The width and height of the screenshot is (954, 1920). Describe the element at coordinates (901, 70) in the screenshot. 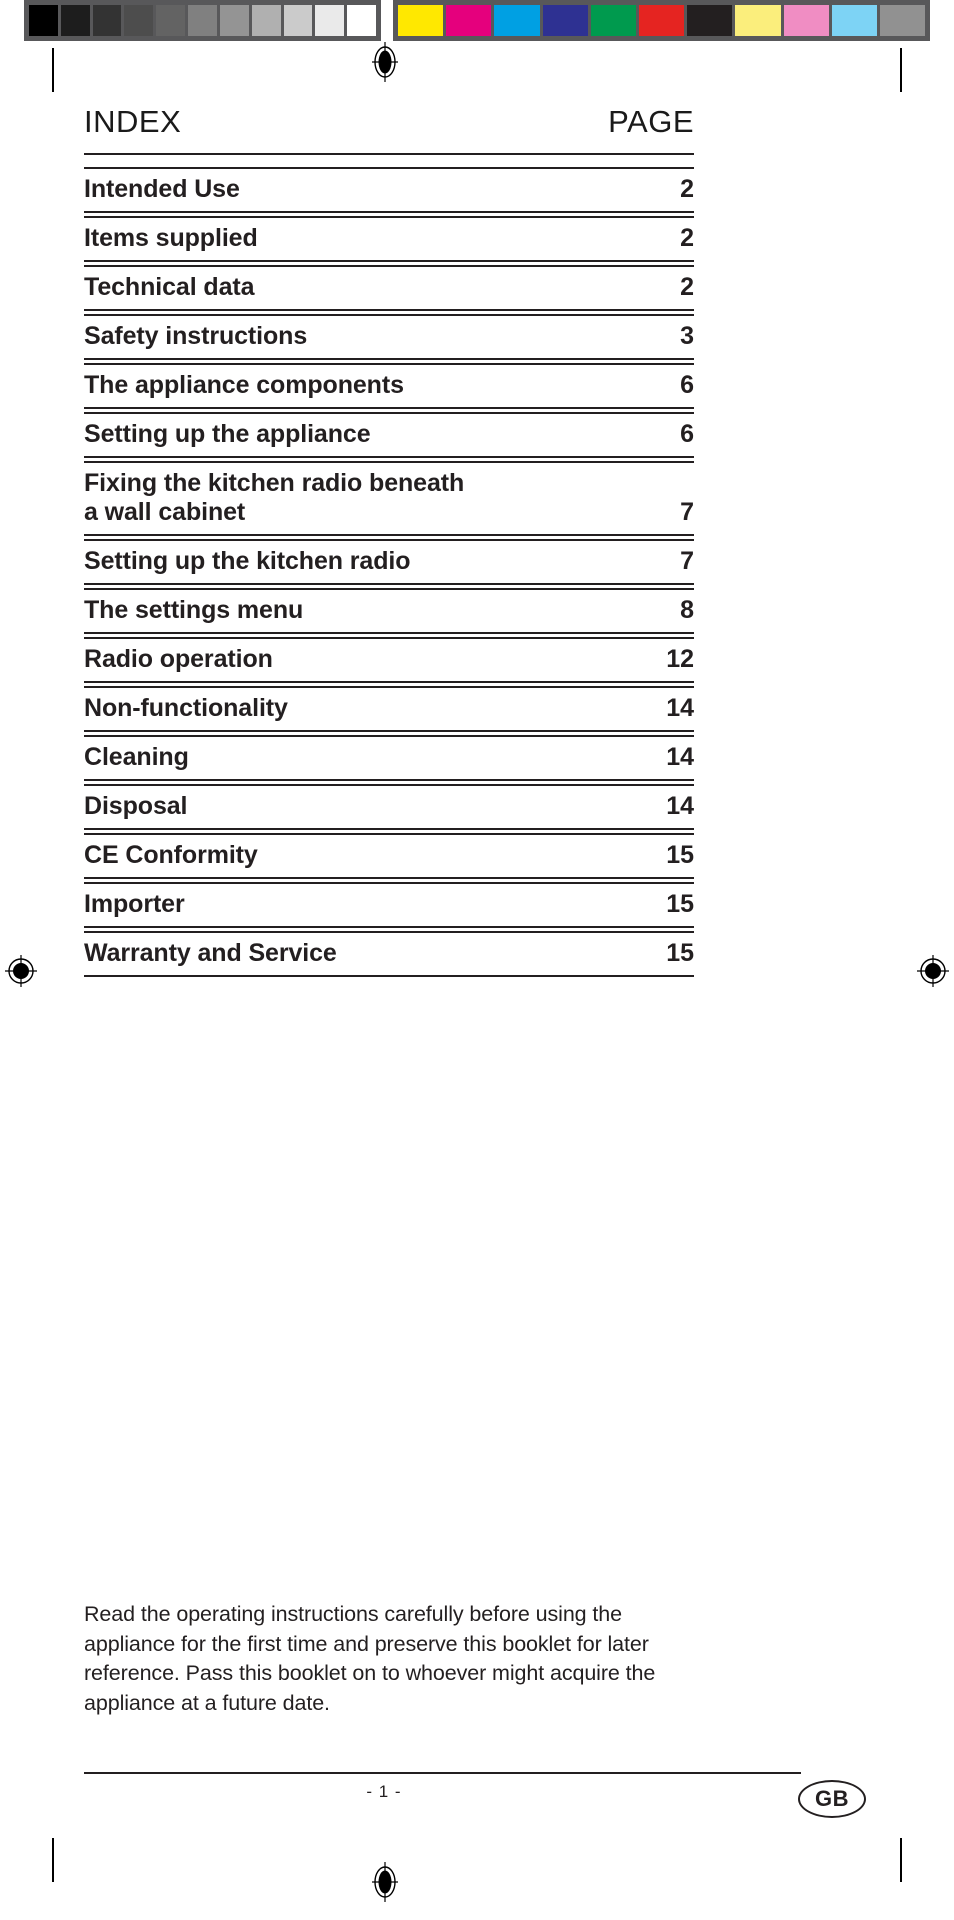

I see `crop-mark-top-right` at that location.